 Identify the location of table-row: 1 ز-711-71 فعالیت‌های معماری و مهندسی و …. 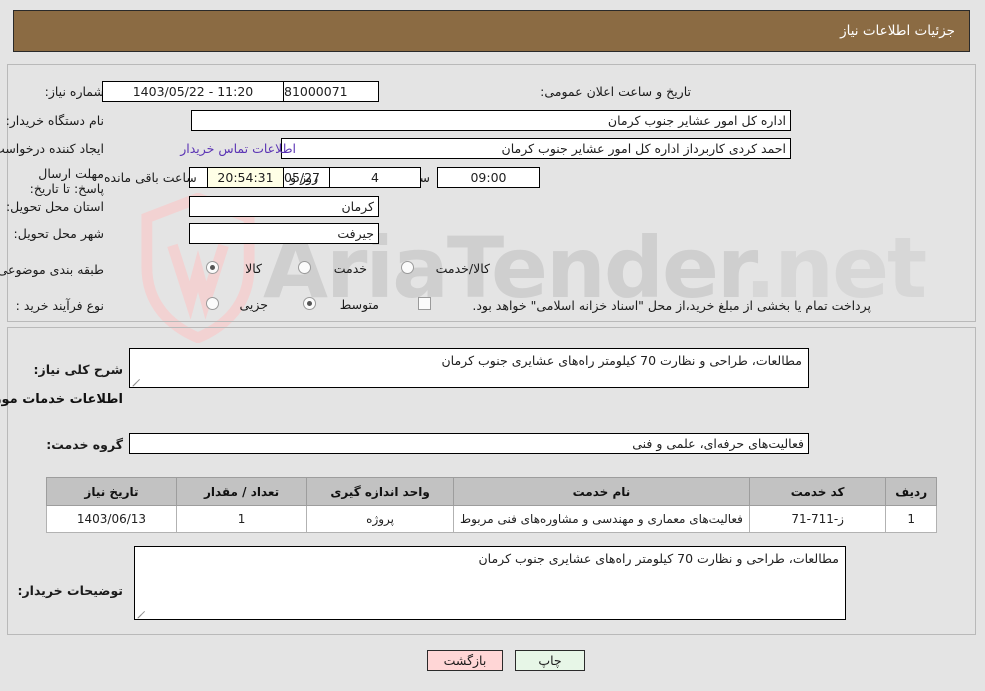
(492, 519).